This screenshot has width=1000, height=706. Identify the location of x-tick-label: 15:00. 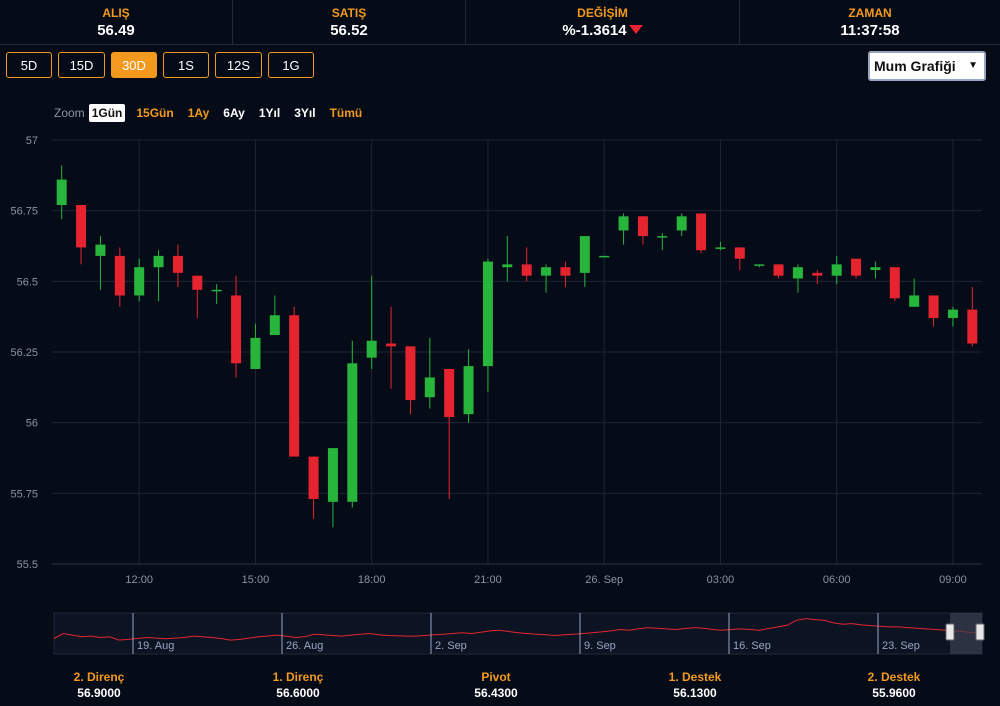
(256, 580).